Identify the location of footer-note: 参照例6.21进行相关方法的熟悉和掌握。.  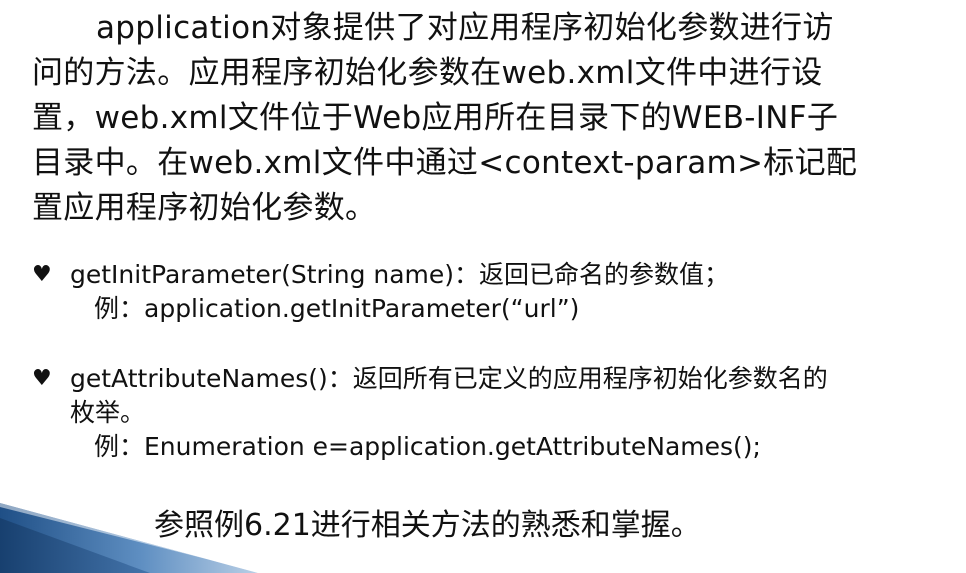
(427, 525).